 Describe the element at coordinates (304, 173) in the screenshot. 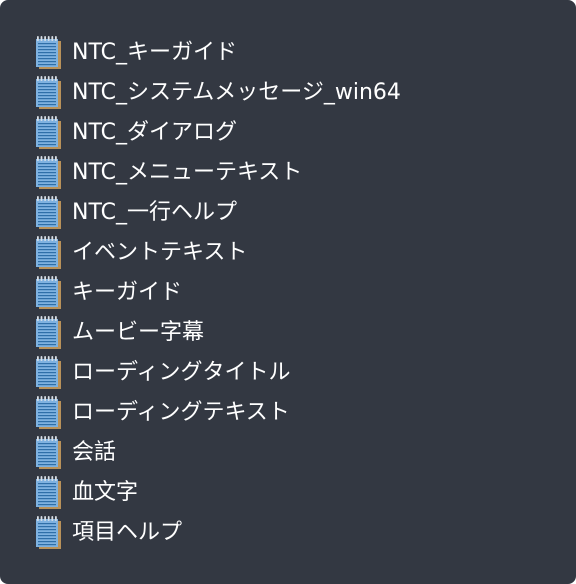

I see `list-item: NTC_メニューテキスト` at that location.